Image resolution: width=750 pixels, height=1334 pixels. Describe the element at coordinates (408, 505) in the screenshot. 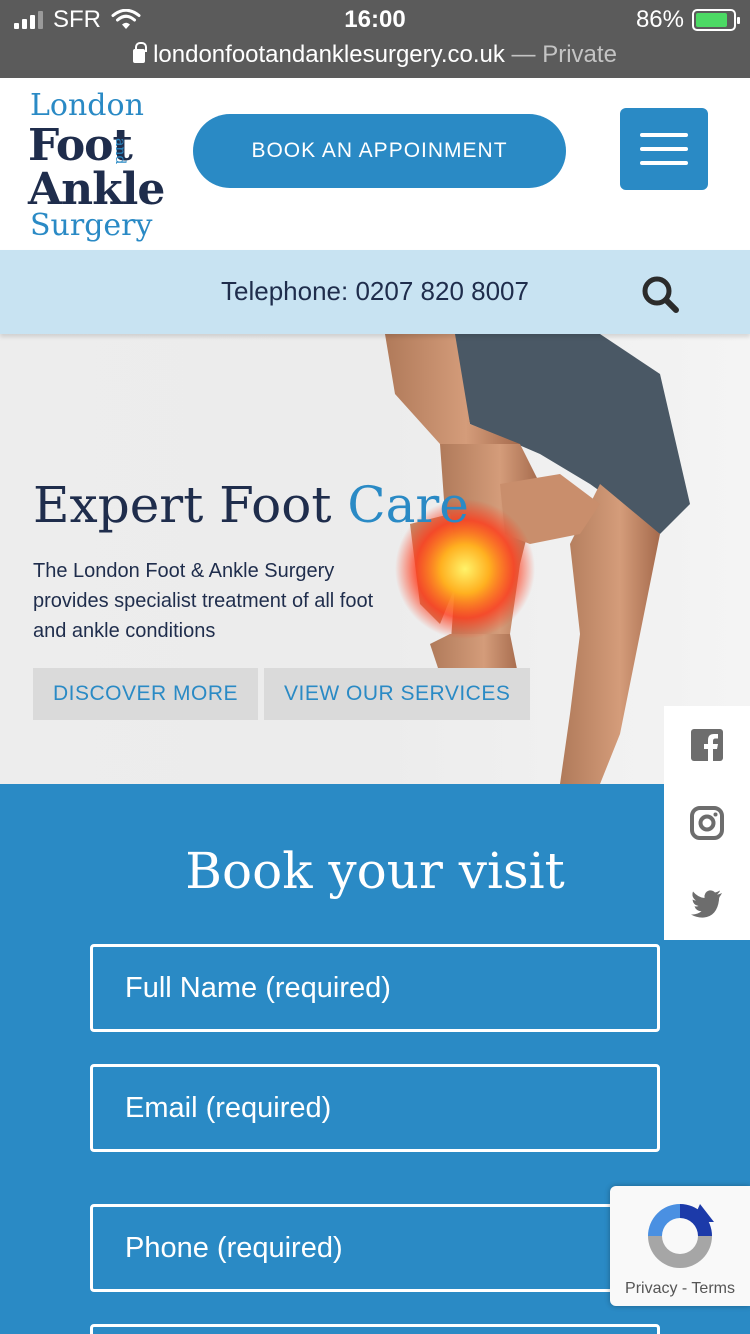

I see `hero-title-accent: Care` at that location.